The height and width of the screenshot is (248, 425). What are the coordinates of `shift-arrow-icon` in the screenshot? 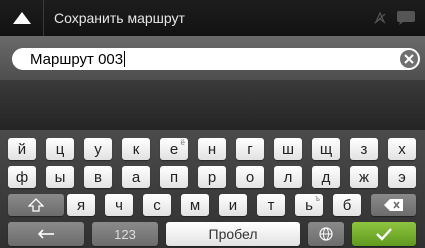 It's located at (36, 205).